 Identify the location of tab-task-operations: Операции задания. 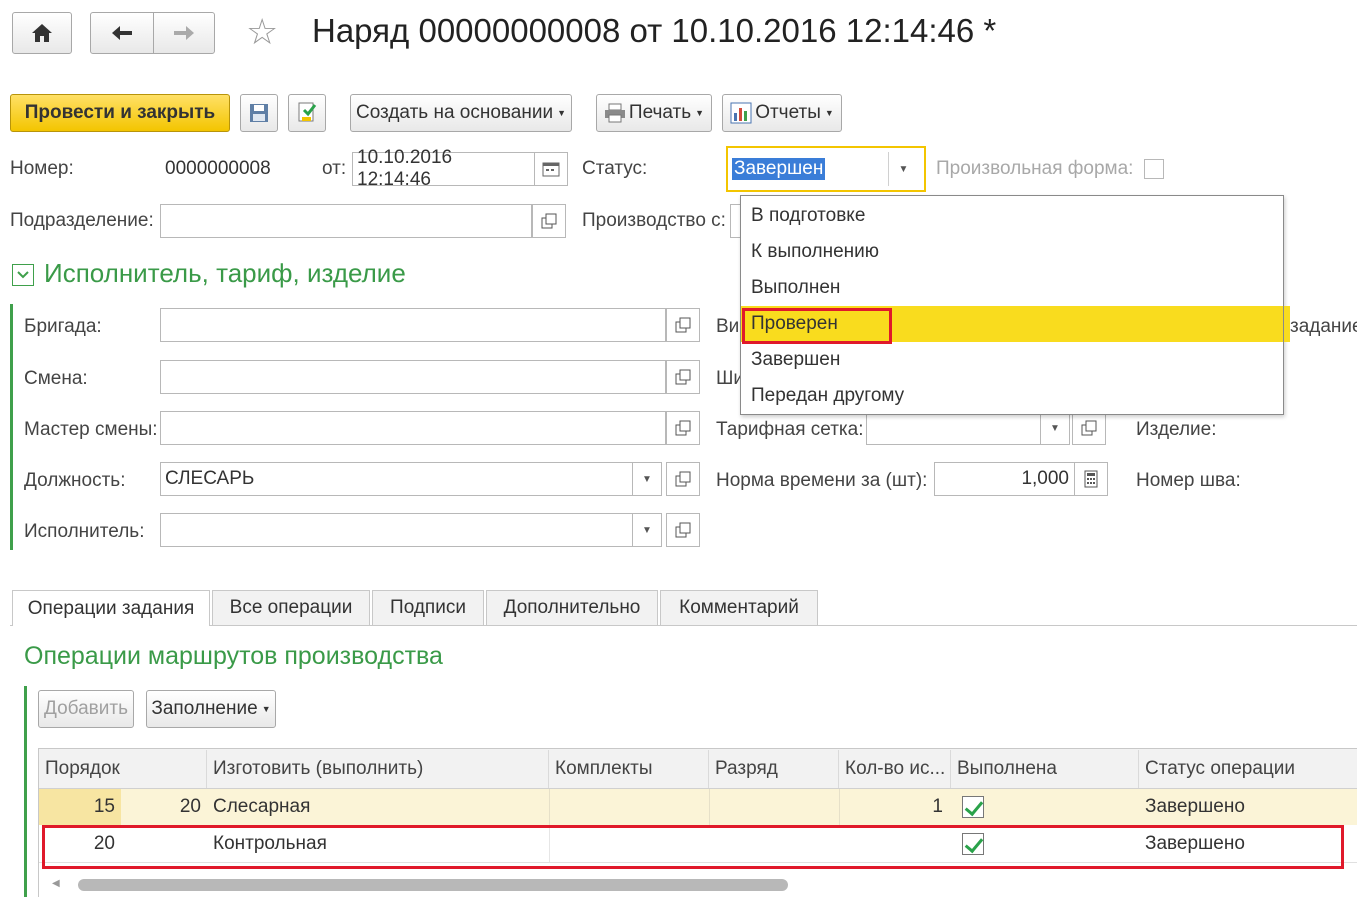
(111, 608).